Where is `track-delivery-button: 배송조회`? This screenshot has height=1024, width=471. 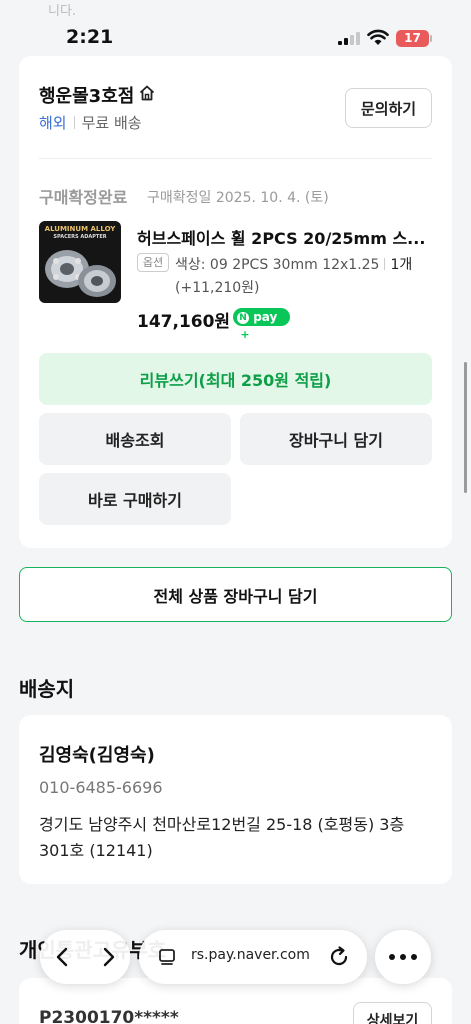
track-delivery-button: 배송조회 is located at coordinates (135, 439).